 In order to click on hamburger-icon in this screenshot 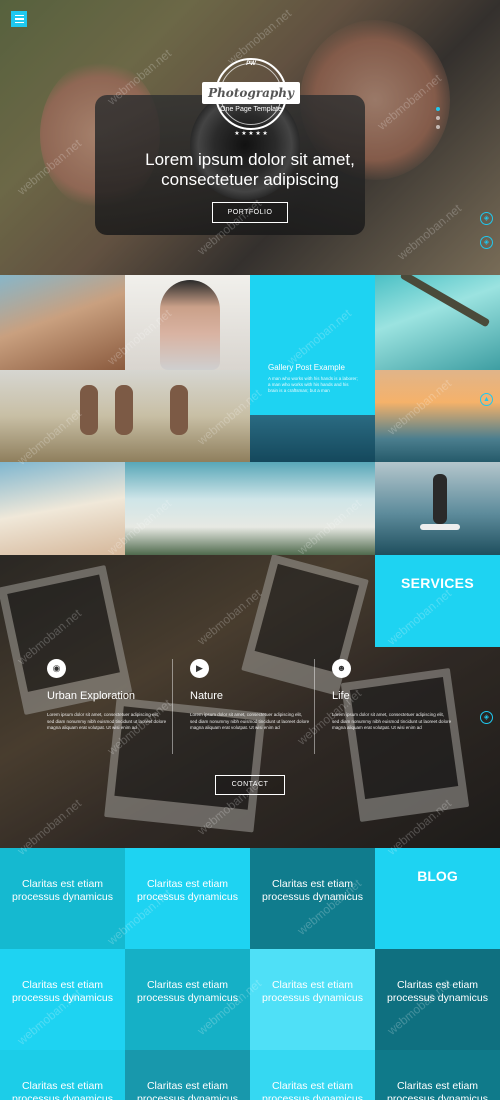, I will do `click(19, 15)`.